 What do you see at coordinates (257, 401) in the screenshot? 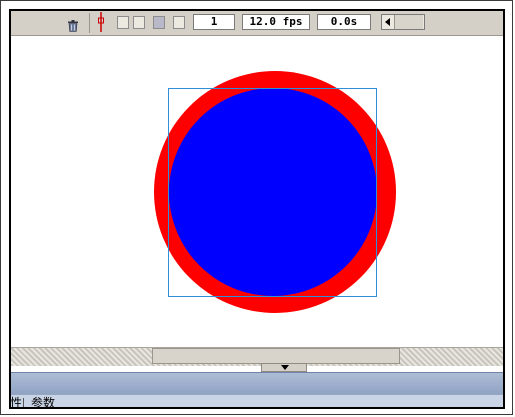
I see `properties-panel-tabs: 属性 参数` at bounding box center [257, 401].